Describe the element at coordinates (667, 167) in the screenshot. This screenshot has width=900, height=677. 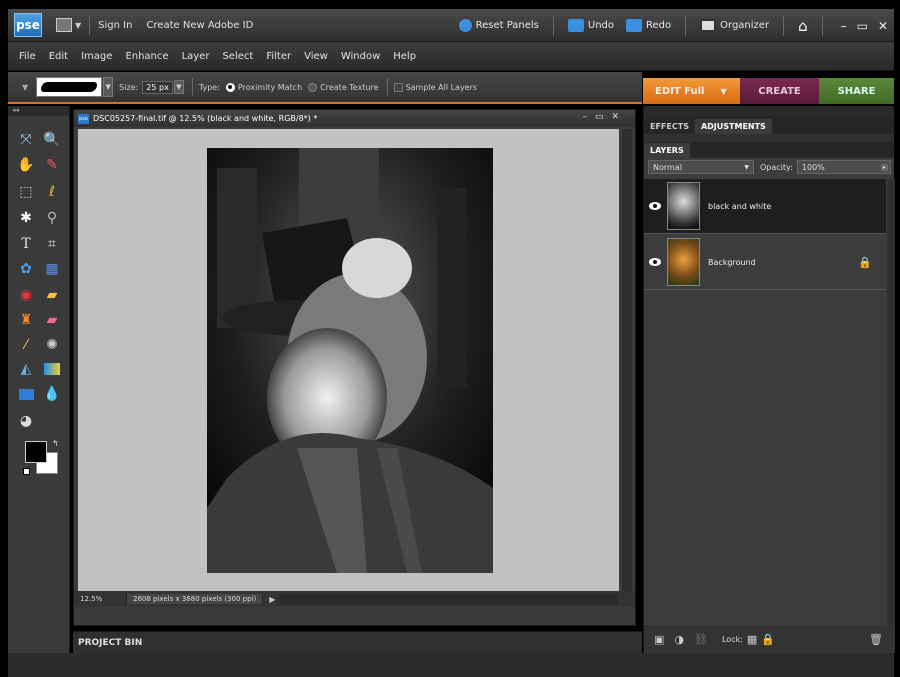
I see `blend-mode-value: Normal` at that location.